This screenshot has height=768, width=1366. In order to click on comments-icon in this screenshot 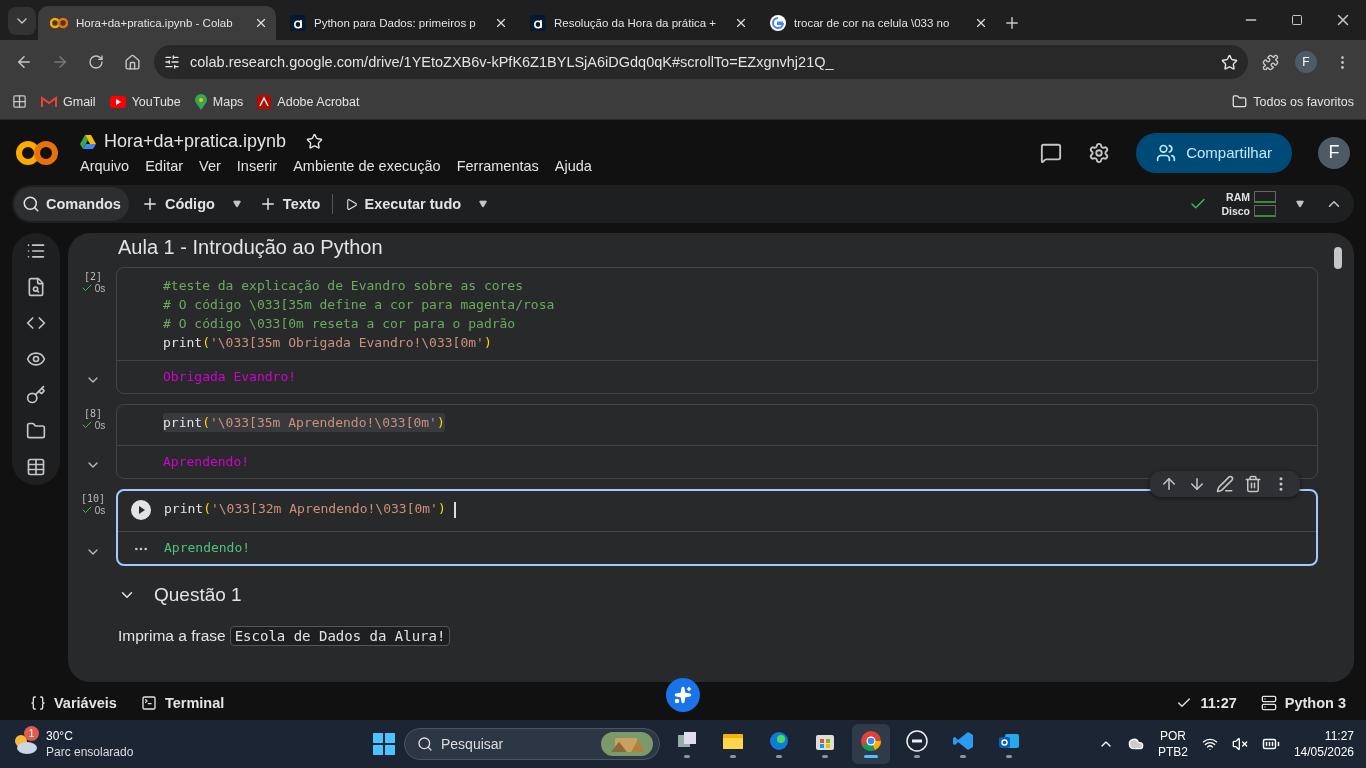, I will do `click(1051, 152)`.